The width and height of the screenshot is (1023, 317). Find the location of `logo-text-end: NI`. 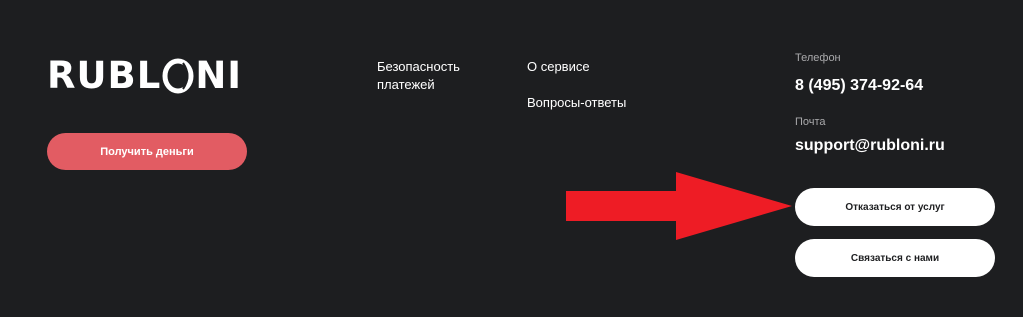

logo-text-end: NI is located at coordinates (219, 75).